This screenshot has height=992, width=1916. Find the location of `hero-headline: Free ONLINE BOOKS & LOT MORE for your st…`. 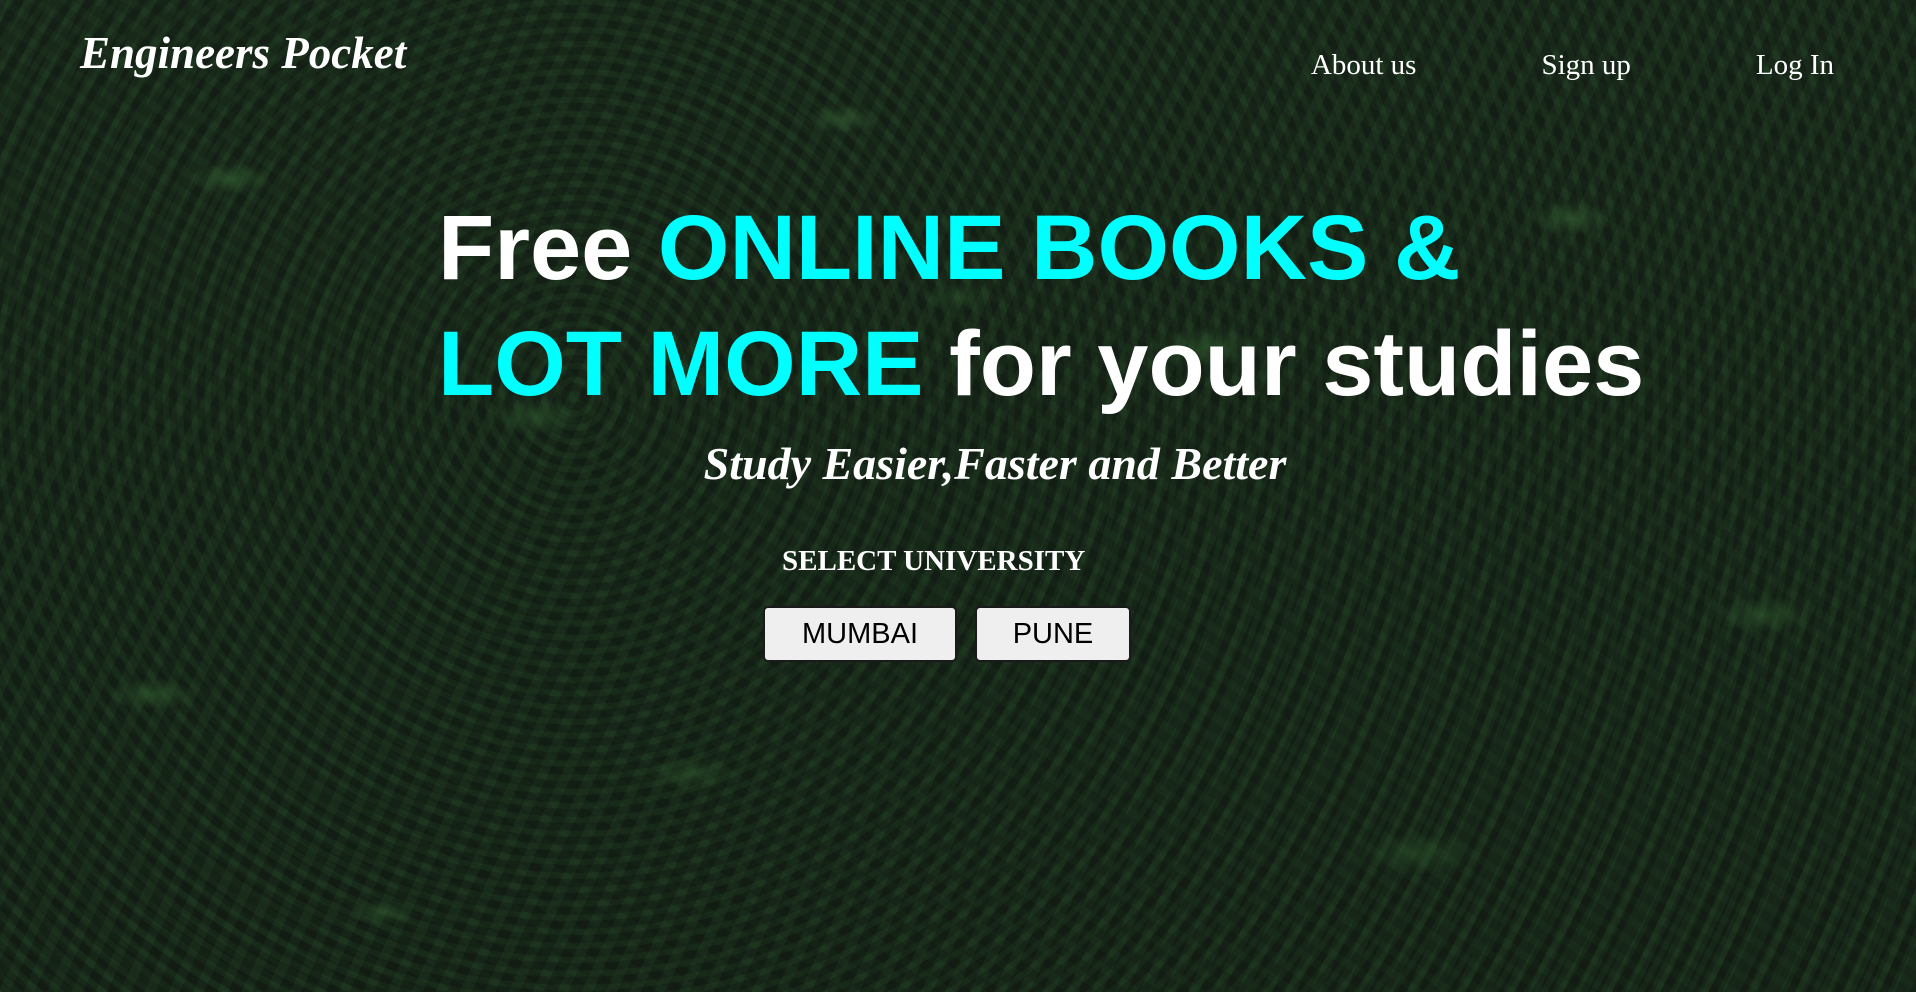

hero-headline: Free ONLINE BOOKS & LOT MORE for your st… is located at coordinates (1041, 306).